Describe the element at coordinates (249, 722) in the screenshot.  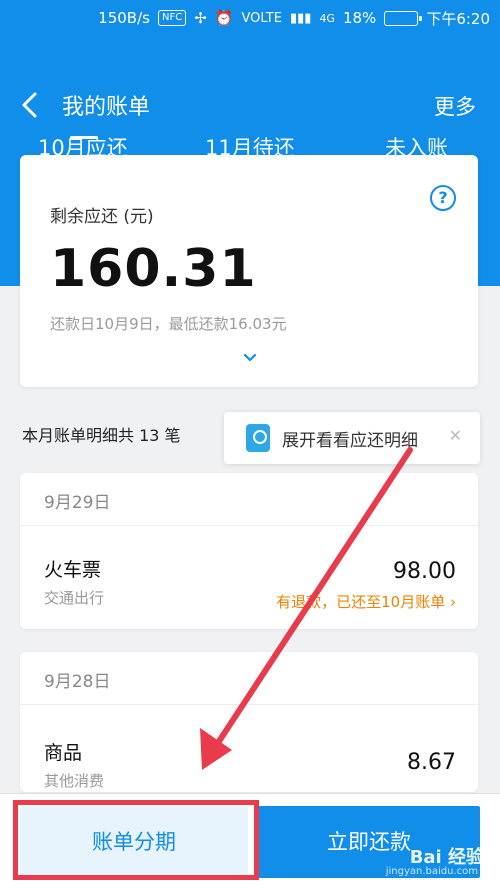
I see `bill-group: 9月28日 商品 其他消费 8.67` at that location.